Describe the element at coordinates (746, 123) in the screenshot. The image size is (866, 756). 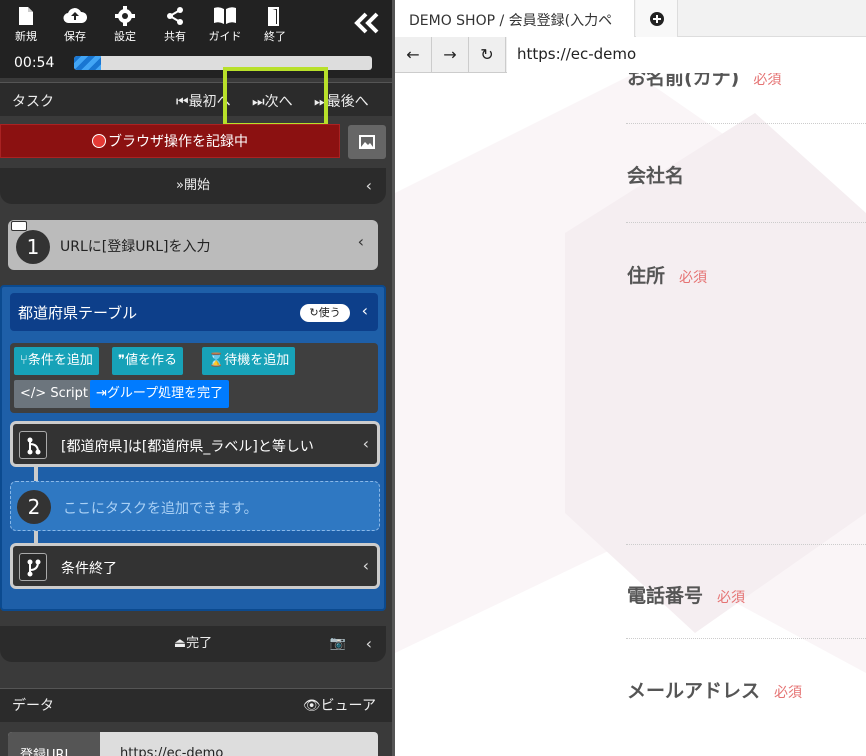
I see `kana-divider` at that location.